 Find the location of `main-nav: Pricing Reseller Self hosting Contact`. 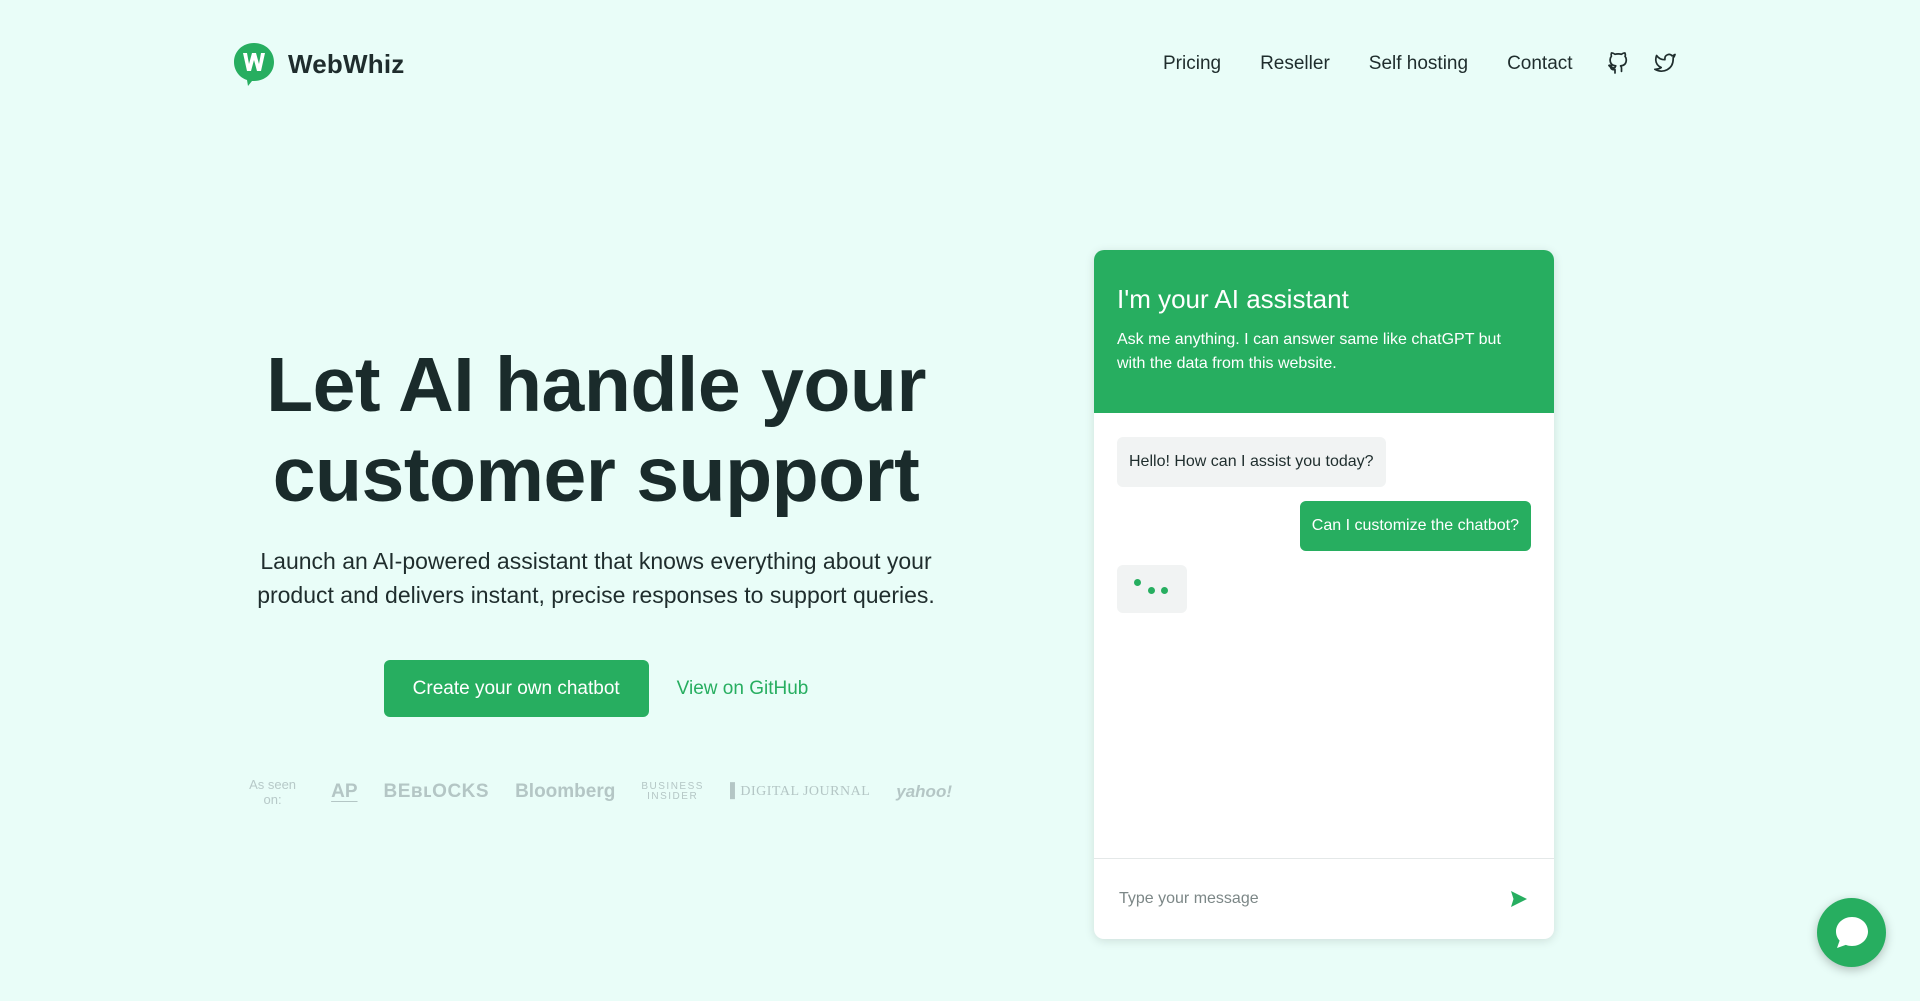

main-nav: Pricing Reseller Self hosting Contact is located at coordinates (1368, 64).